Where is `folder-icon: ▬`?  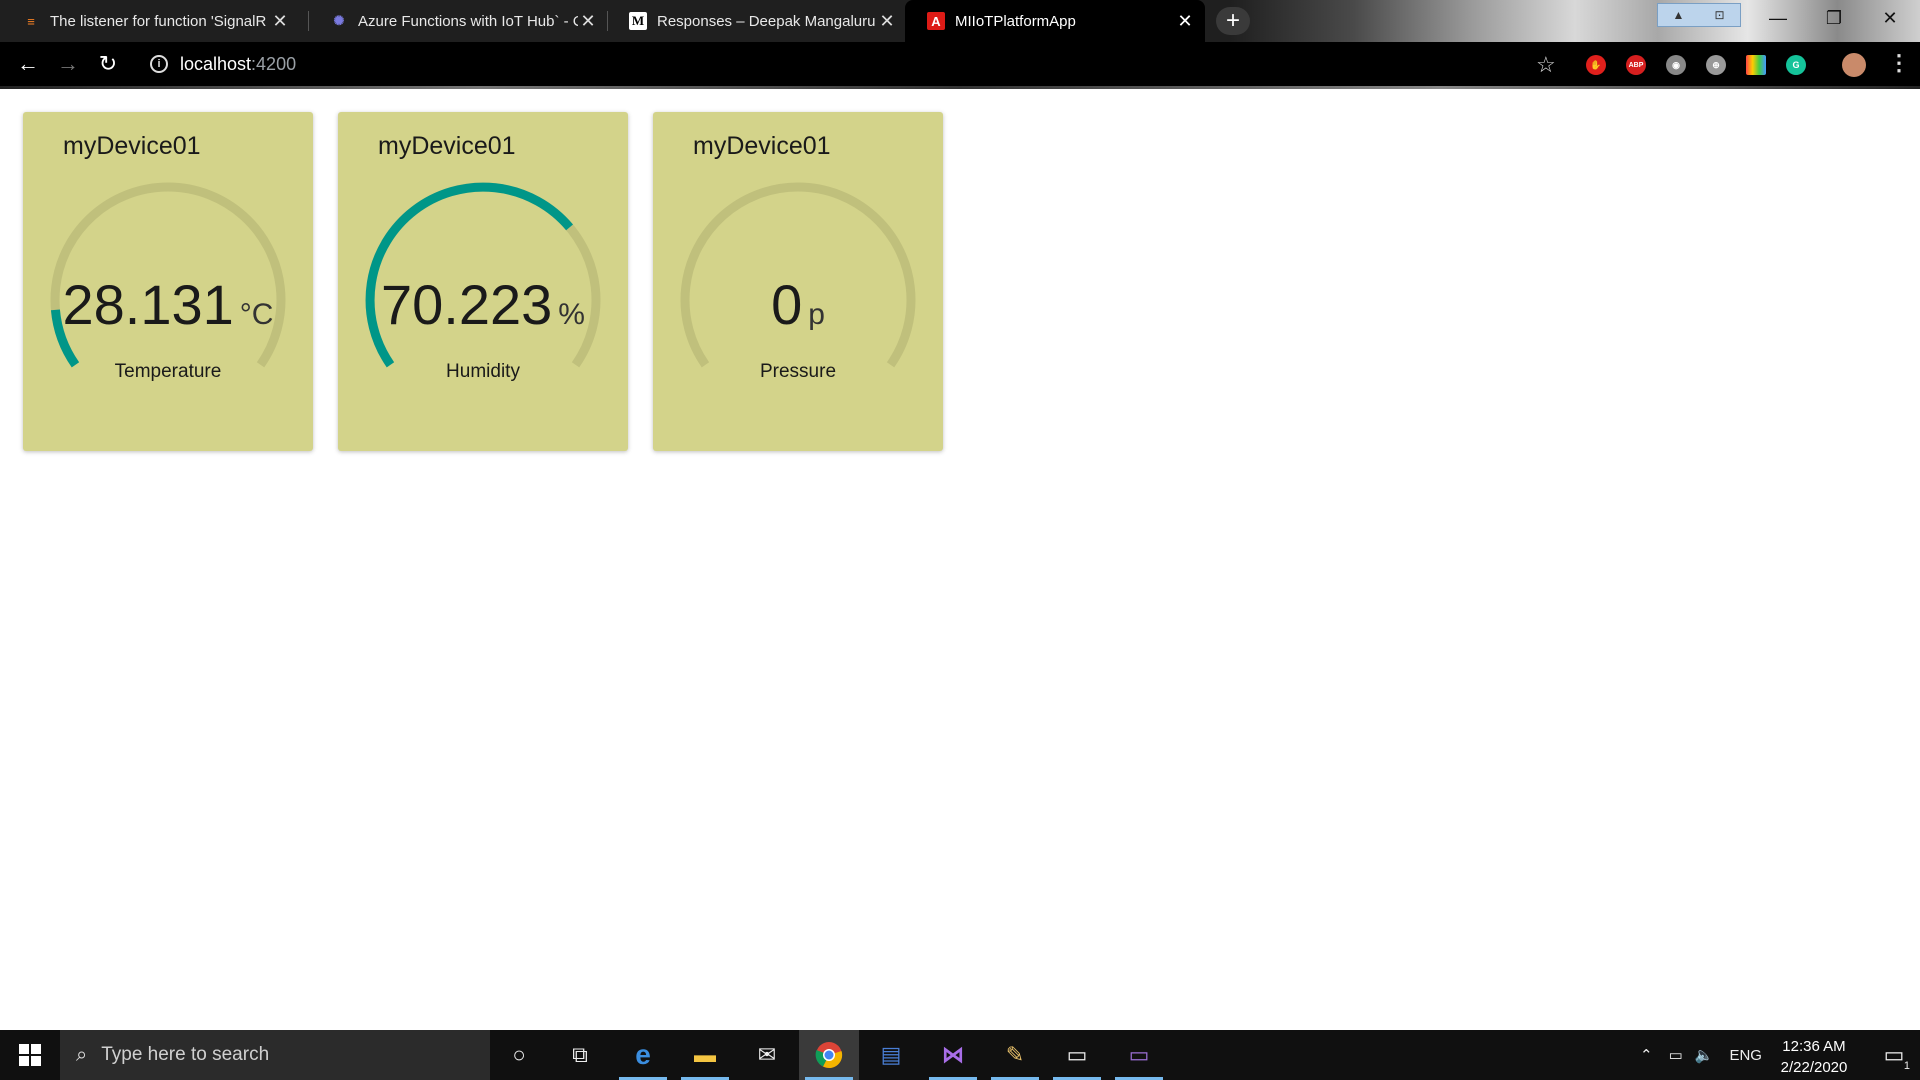 folder-icon: ▬ is located at coordinates (705, 1054).